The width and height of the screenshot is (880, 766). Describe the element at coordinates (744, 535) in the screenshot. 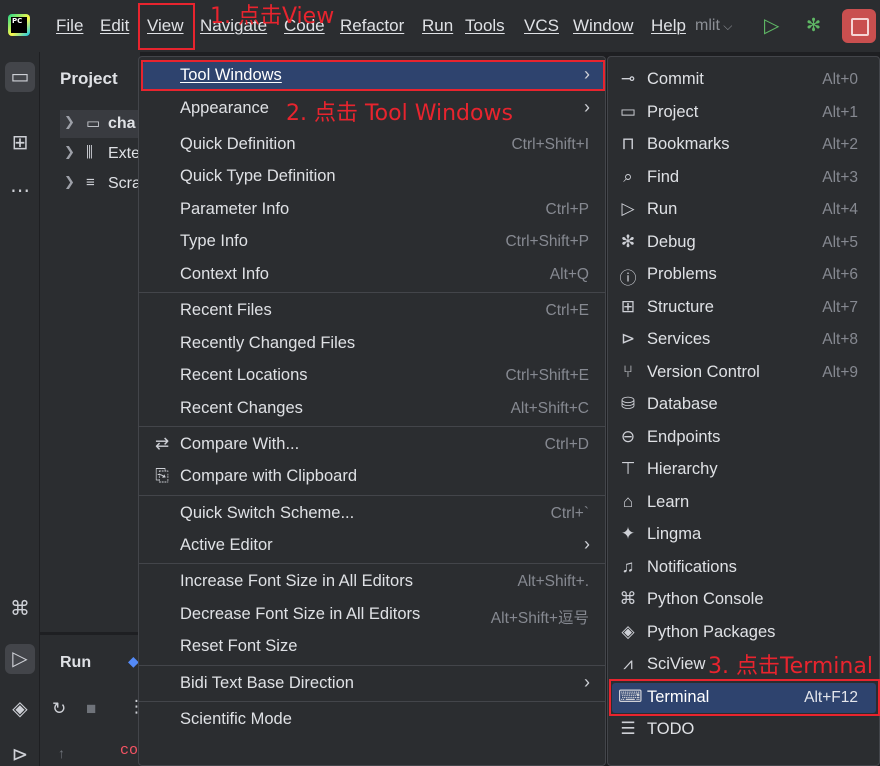

I see `menu-item-lingma: ✦ Lingma` at that location.